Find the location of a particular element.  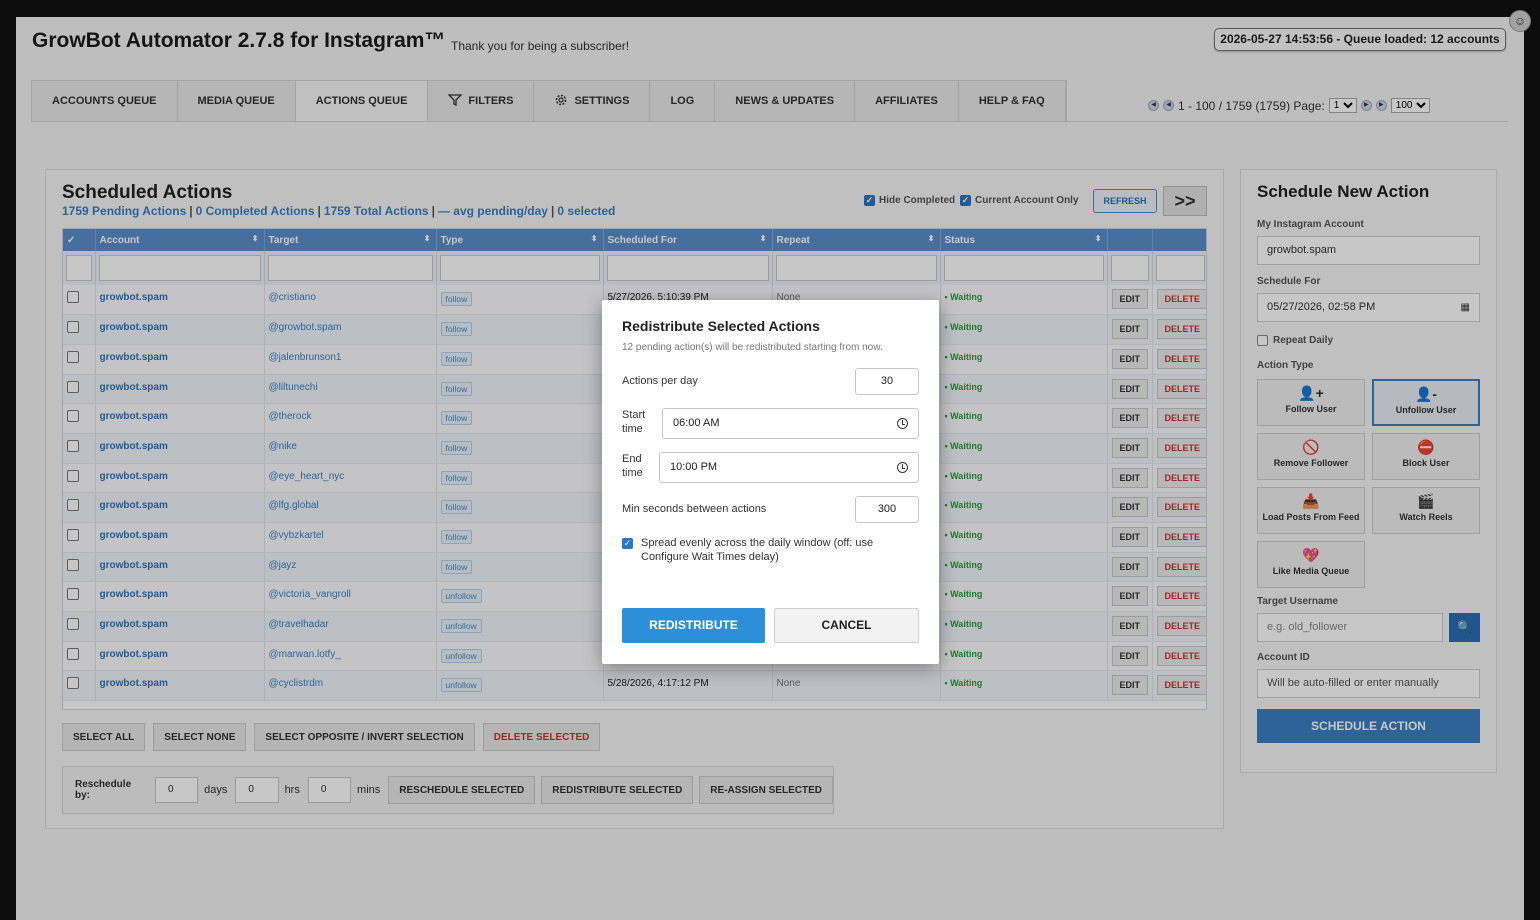

end-time-label: End time is located at coordinates (632, 466).